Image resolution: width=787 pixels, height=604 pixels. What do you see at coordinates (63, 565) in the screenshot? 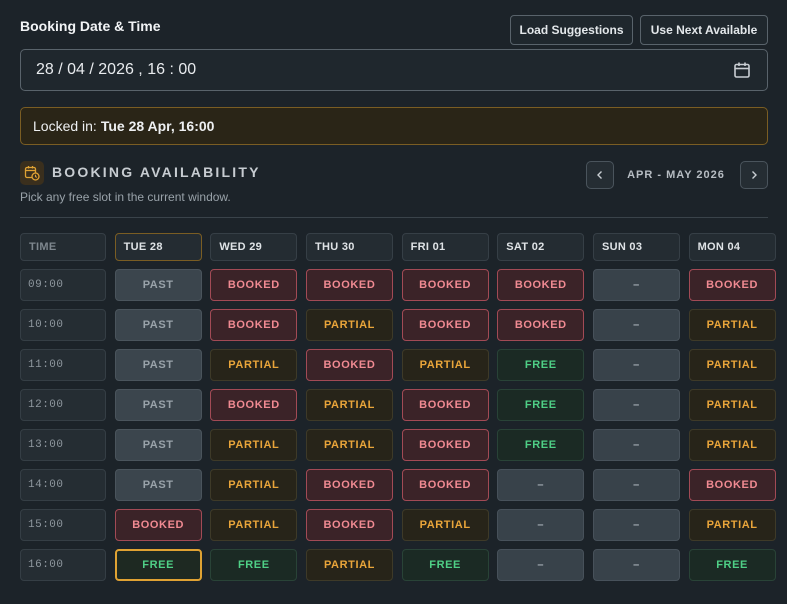
I see `time-slot-label: 16:00` at bounding box center [63, 565].